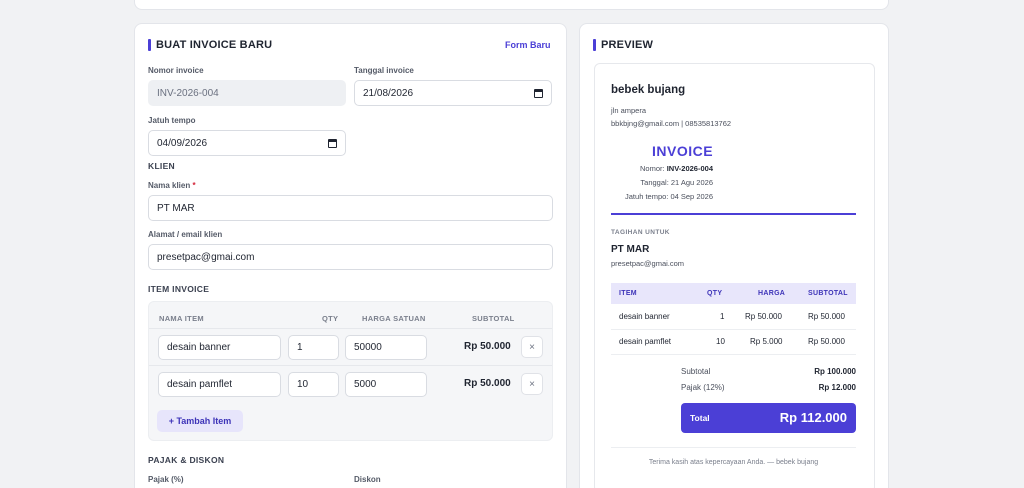  Describe the element at coordinates (176, 70) in the screenshot. I see `invoice-number-label: Nomor invoice` at that location.